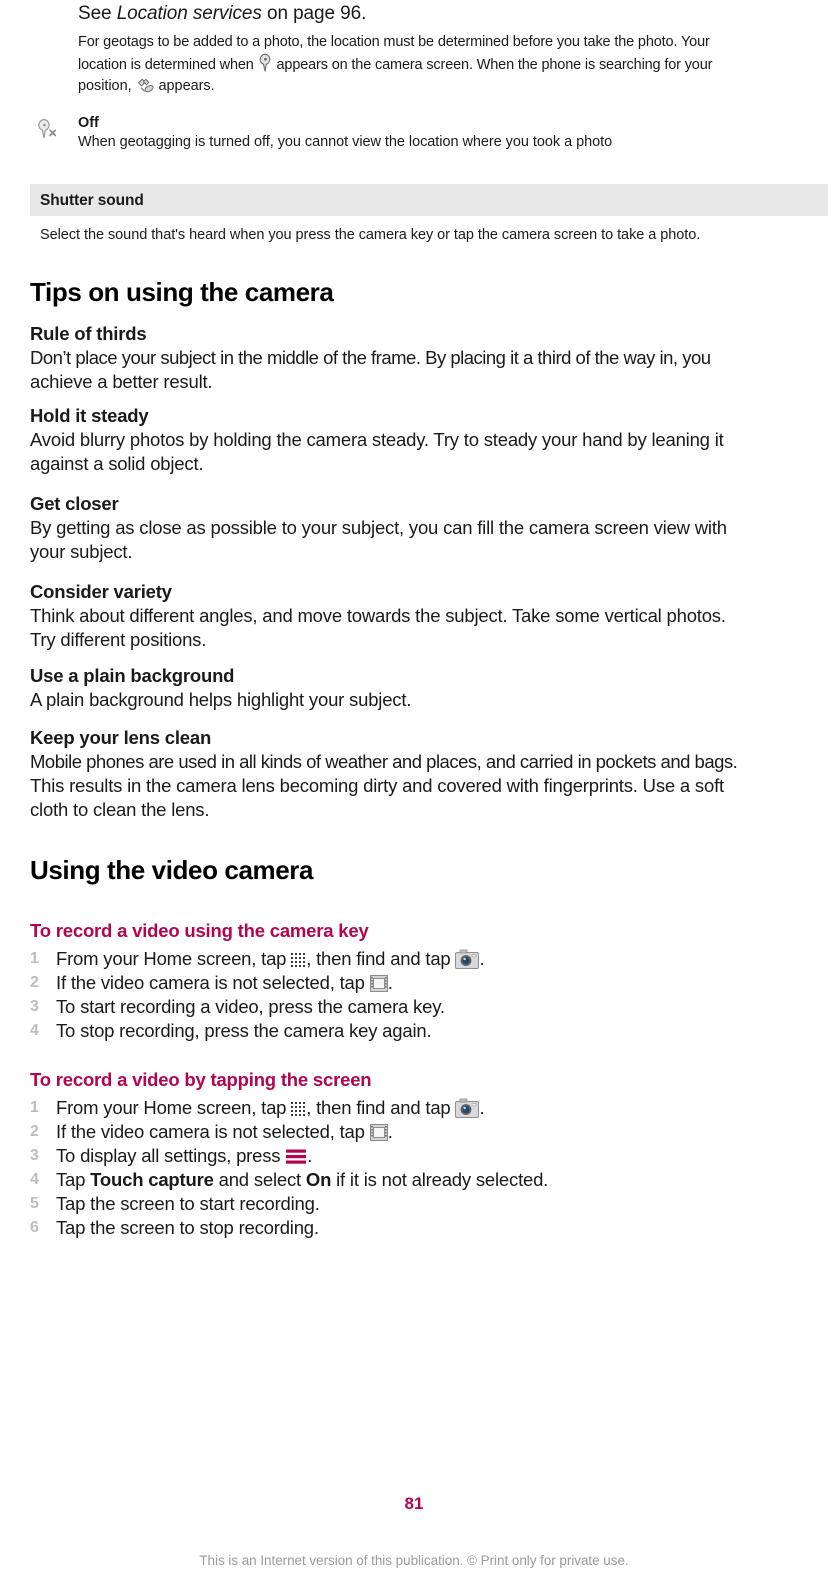  I want to click on tip-line: your subject., so click(81, 551).